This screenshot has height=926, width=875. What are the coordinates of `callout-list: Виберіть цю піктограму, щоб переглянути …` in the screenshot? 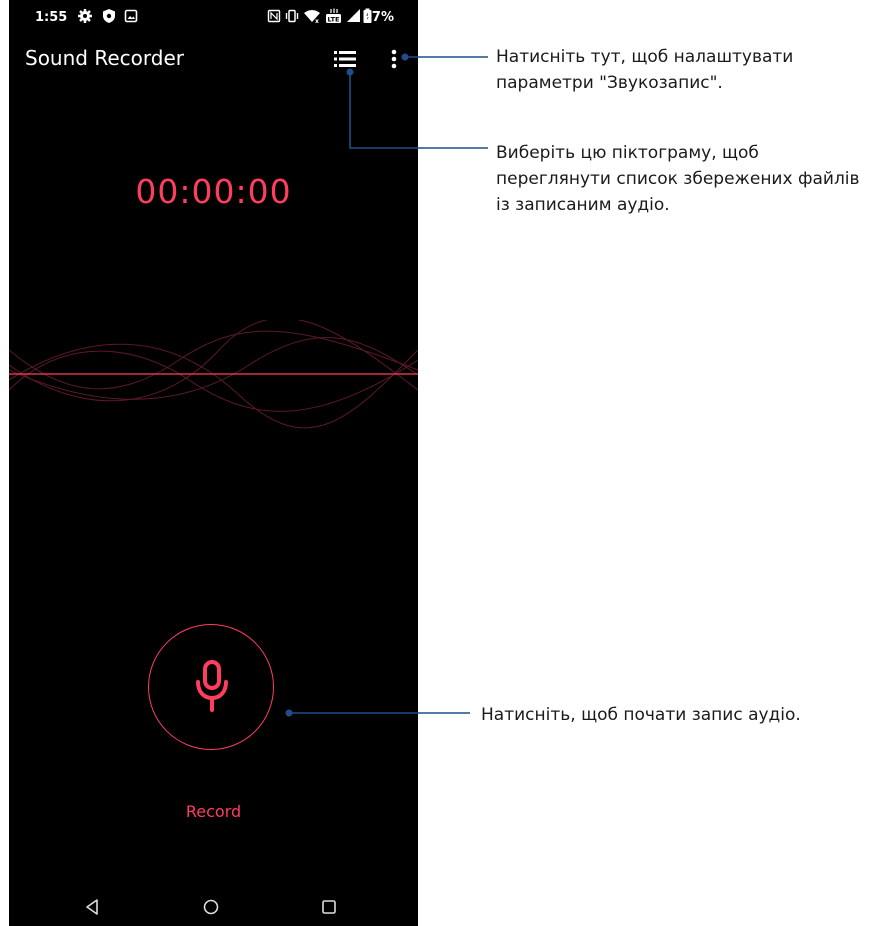 It's located at (678, 179).